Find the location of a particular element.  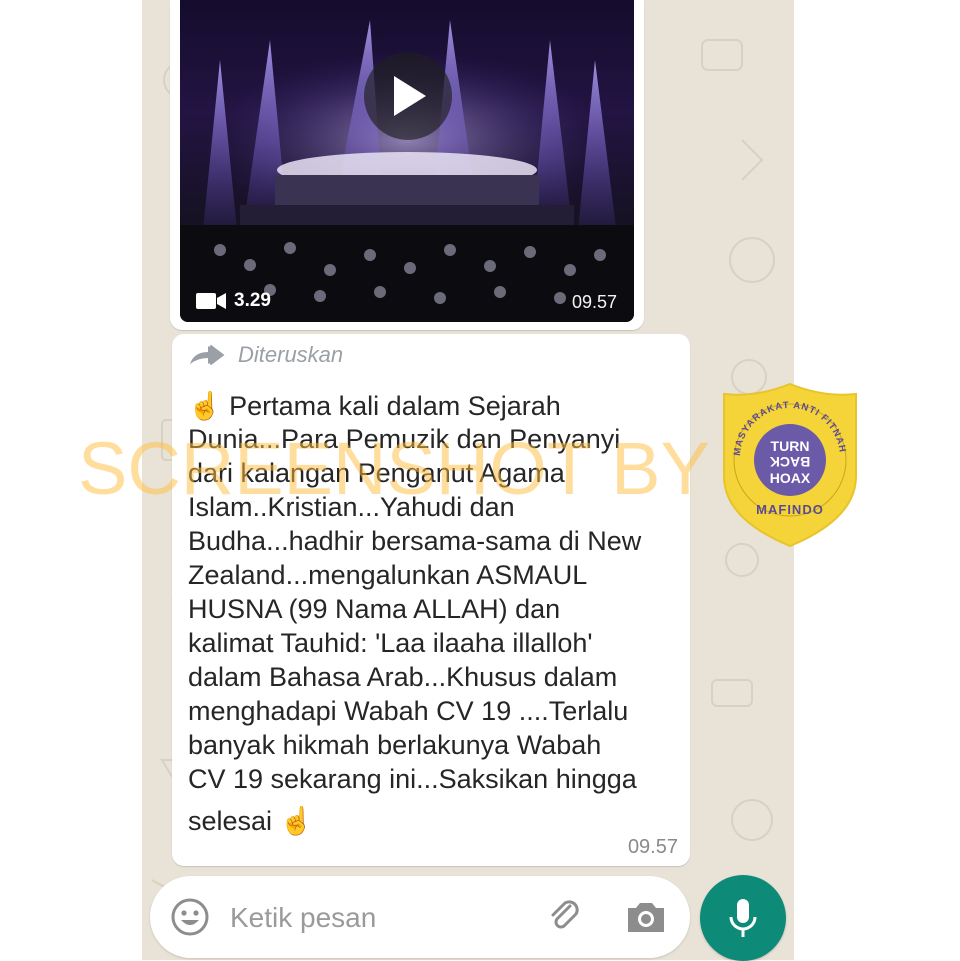

message-line: ☝️ Pertama kali dalam Sejarah is located at coordinates (374, 406).